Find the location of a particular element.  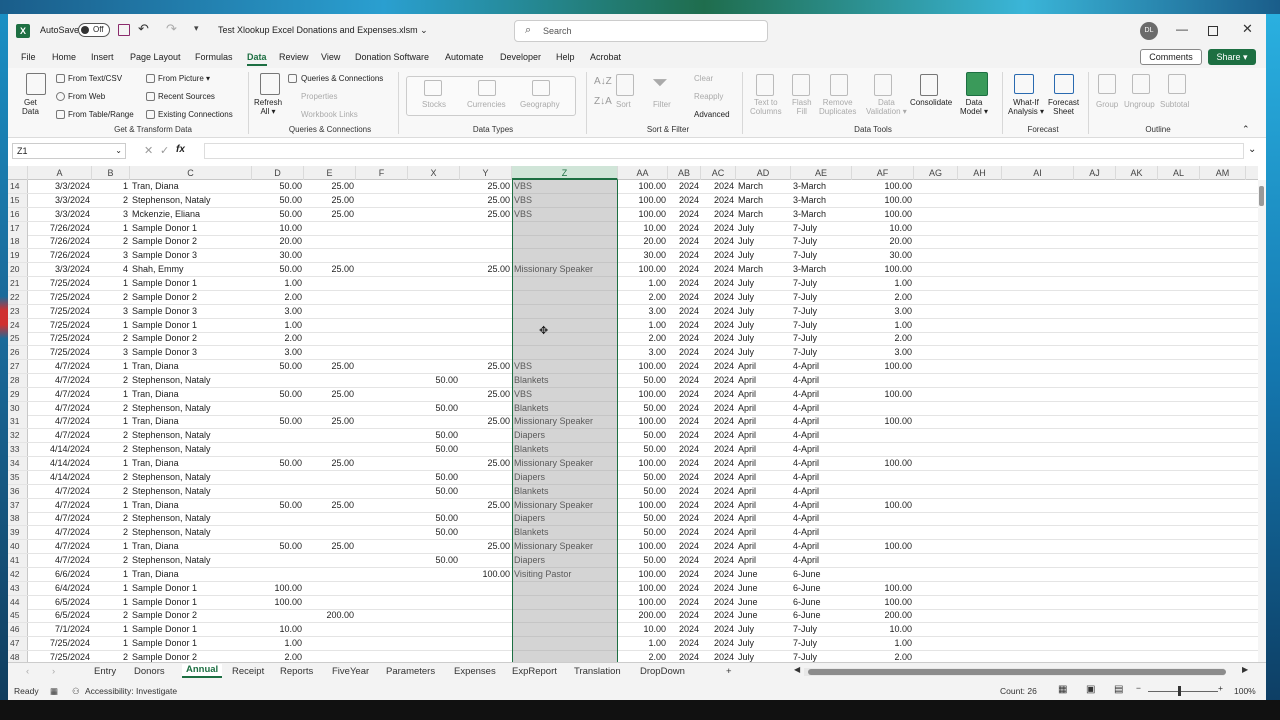

menu-formulas: Formulas is located at coordinates (214, 57).